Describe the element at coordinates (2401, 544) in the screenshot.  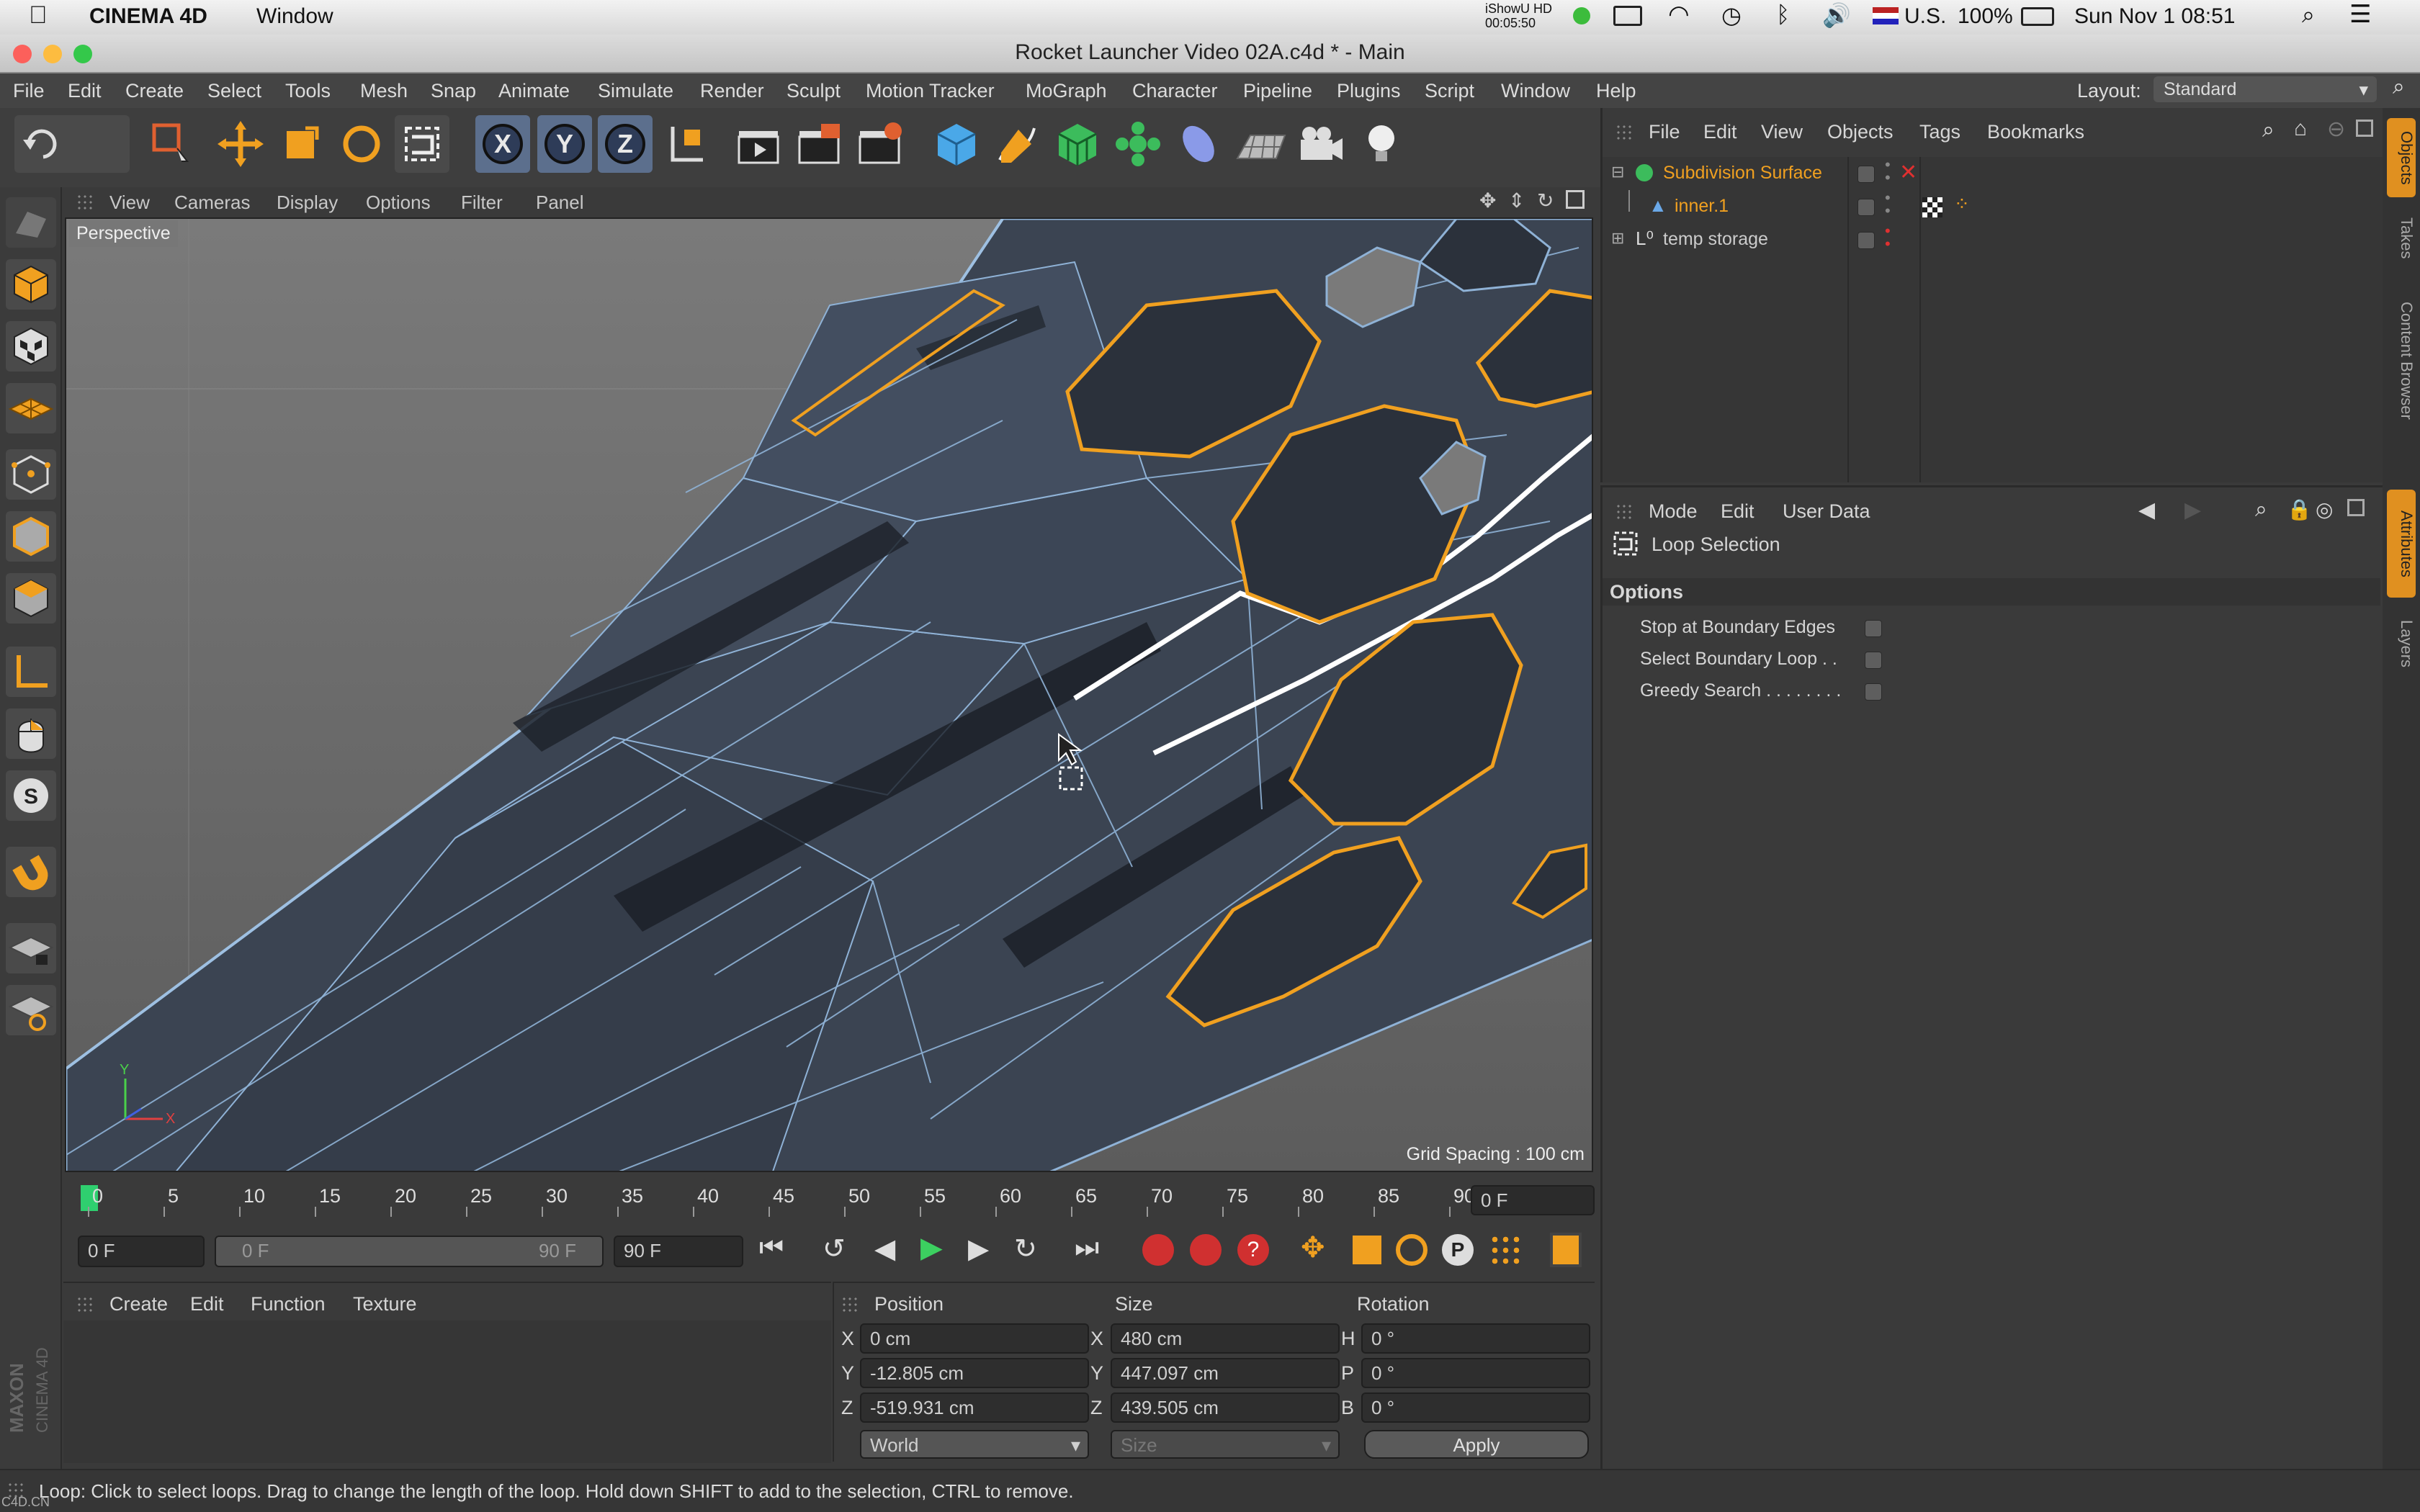
I see `tab-attributes: Attributes` at that location.